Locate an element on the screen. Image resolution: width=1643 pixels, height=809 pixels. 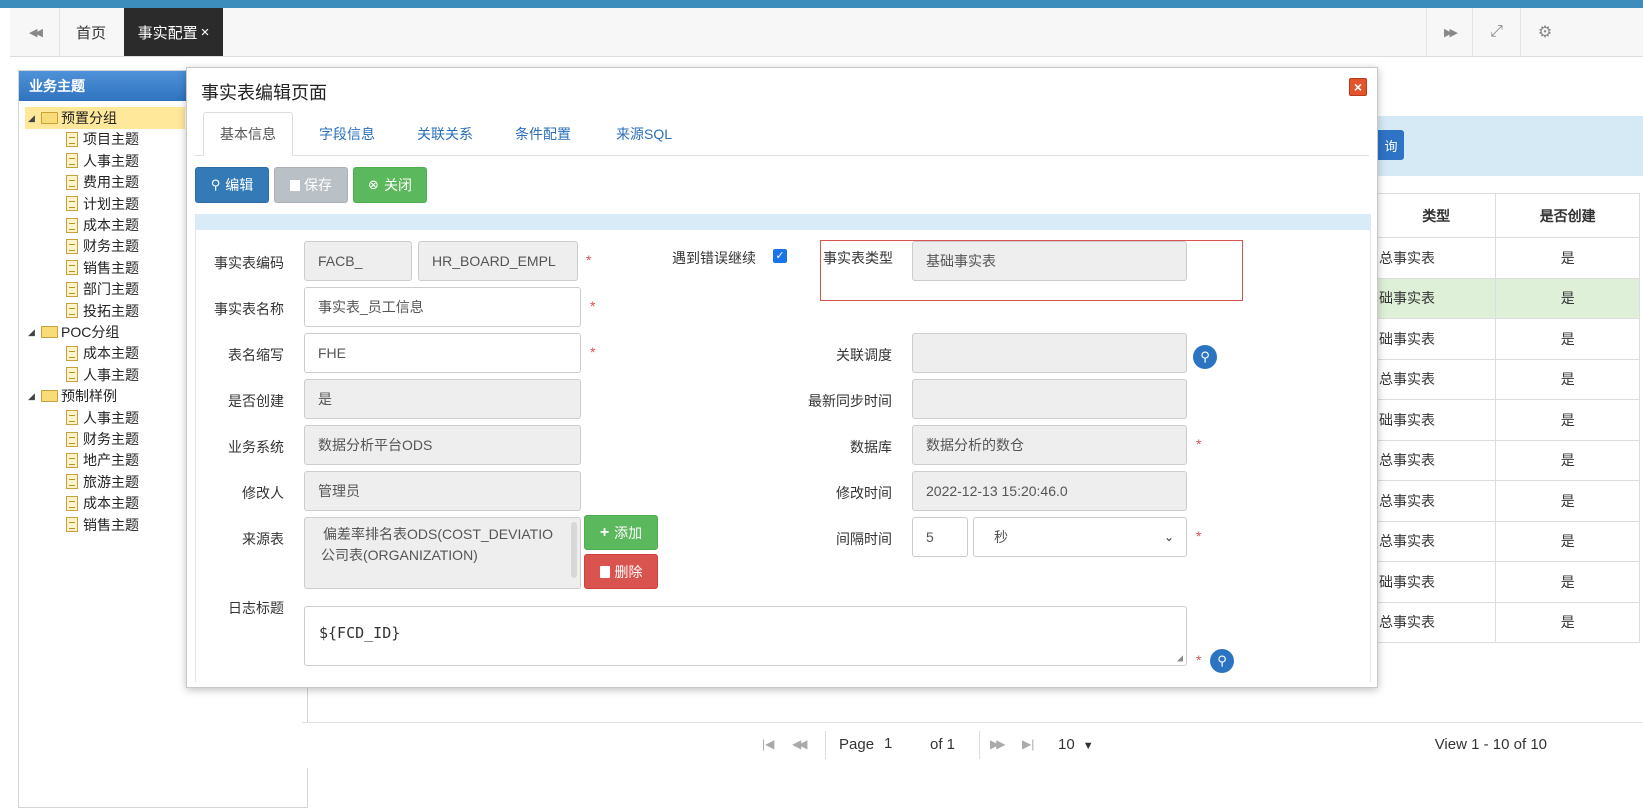
tree-group: ◢ 预置分组 is located at coordinates (105, 118).